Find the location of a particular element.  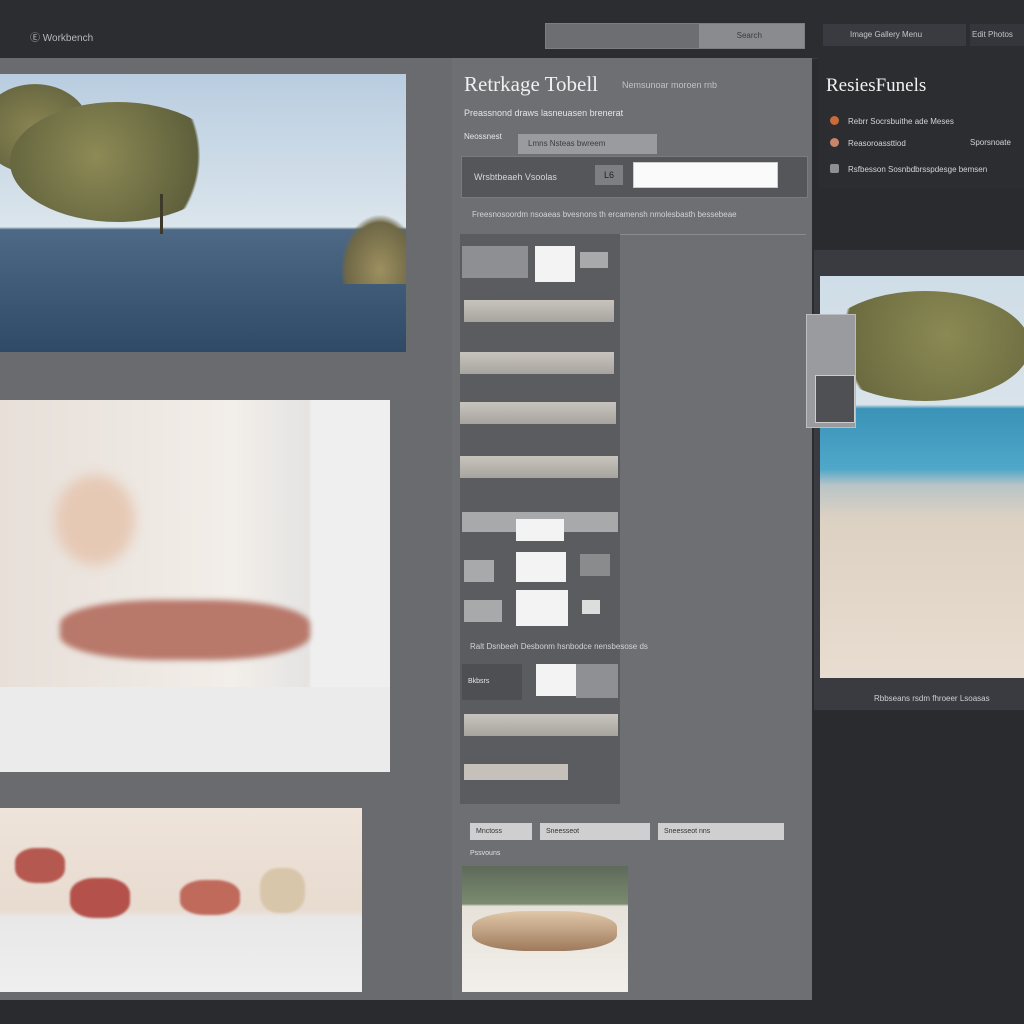

panel-title-sub: Nemsunoar moroen rnb is located at coordinates (670, 85).